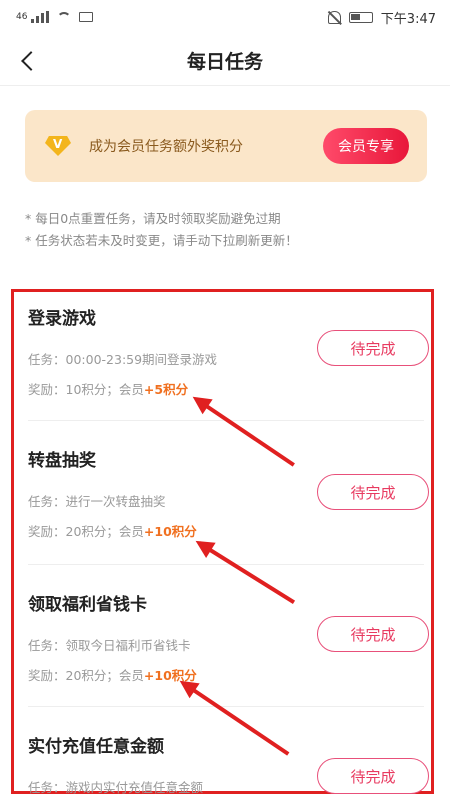 This screenshot has width=450, height=800. I want to click on network-type-text: 46, so click(22, 17).